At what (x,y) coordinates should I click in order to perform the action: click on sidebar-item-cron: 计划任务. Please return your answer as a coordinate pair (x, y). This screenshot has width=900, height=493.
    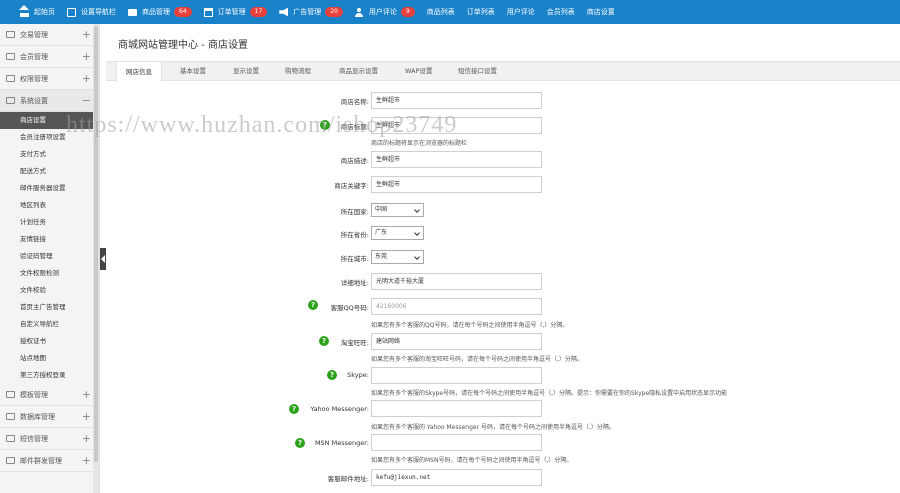
    Looking at the image, I should click on (49, 222).